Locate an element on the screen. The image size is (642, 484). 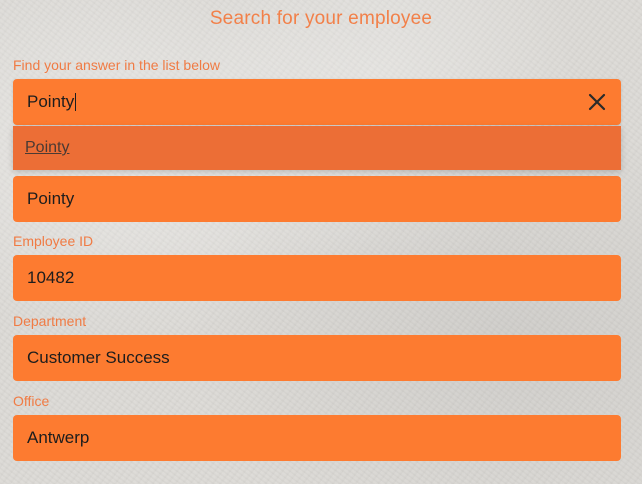
dropdown-option: Pointy is located at coordinates (47, 148).